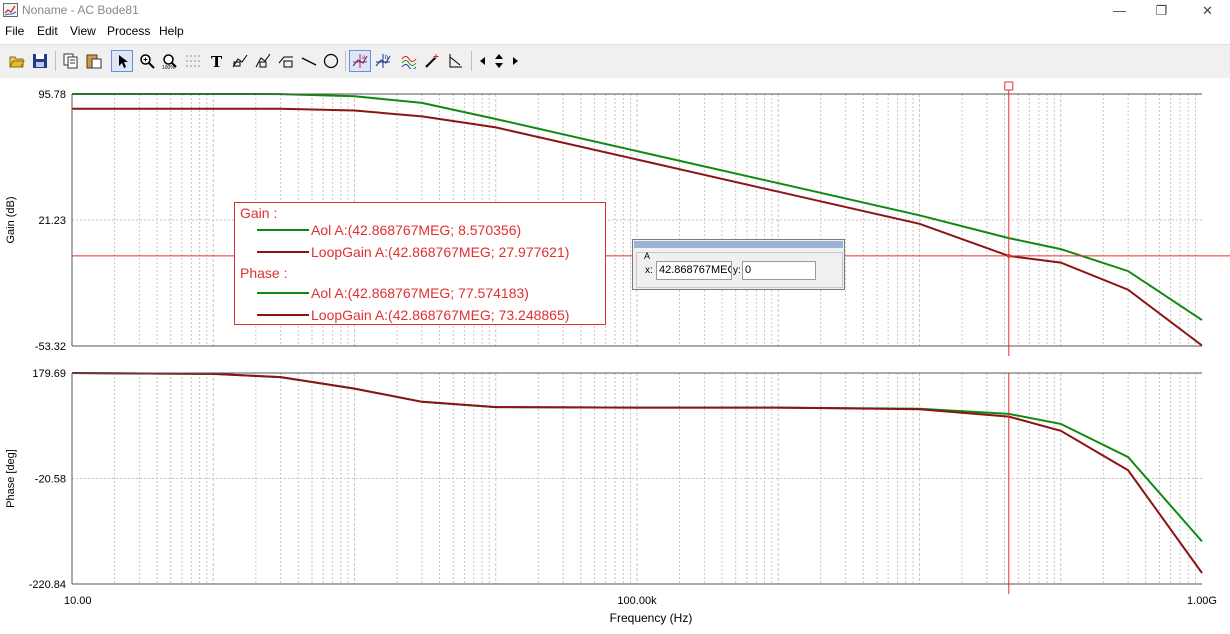 This screenshot has height=634, width=1230. Describe the element at coordinates (1207, 11) in the screenshot. I see `close-button: ✕` at that location.